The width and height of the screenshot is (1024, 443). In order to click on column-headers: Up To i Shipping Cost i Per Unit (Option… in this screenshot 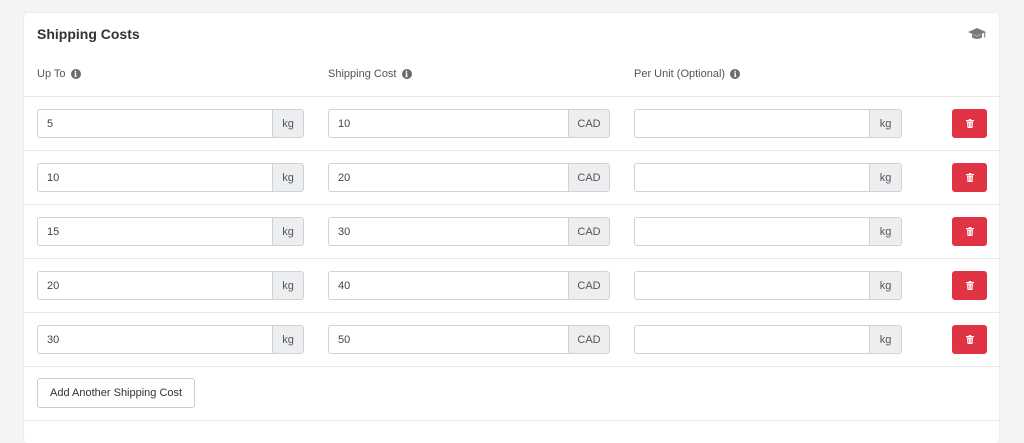, I will do `click(511, 75)`.